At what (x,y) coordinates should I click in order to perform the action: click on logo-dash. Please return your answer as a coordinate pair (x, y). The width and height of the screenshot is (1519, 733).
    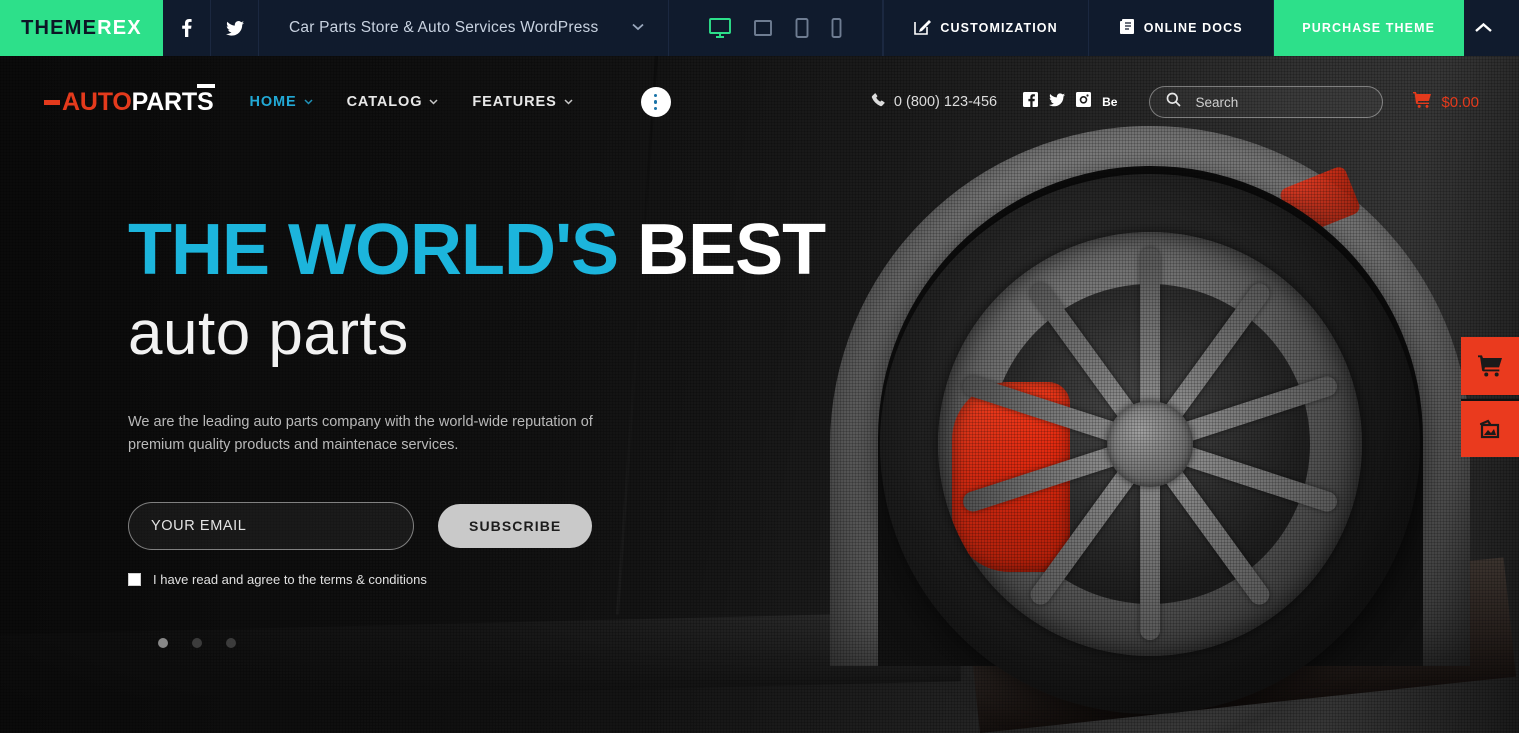
    Looking at the image, I should click on (52, 102).